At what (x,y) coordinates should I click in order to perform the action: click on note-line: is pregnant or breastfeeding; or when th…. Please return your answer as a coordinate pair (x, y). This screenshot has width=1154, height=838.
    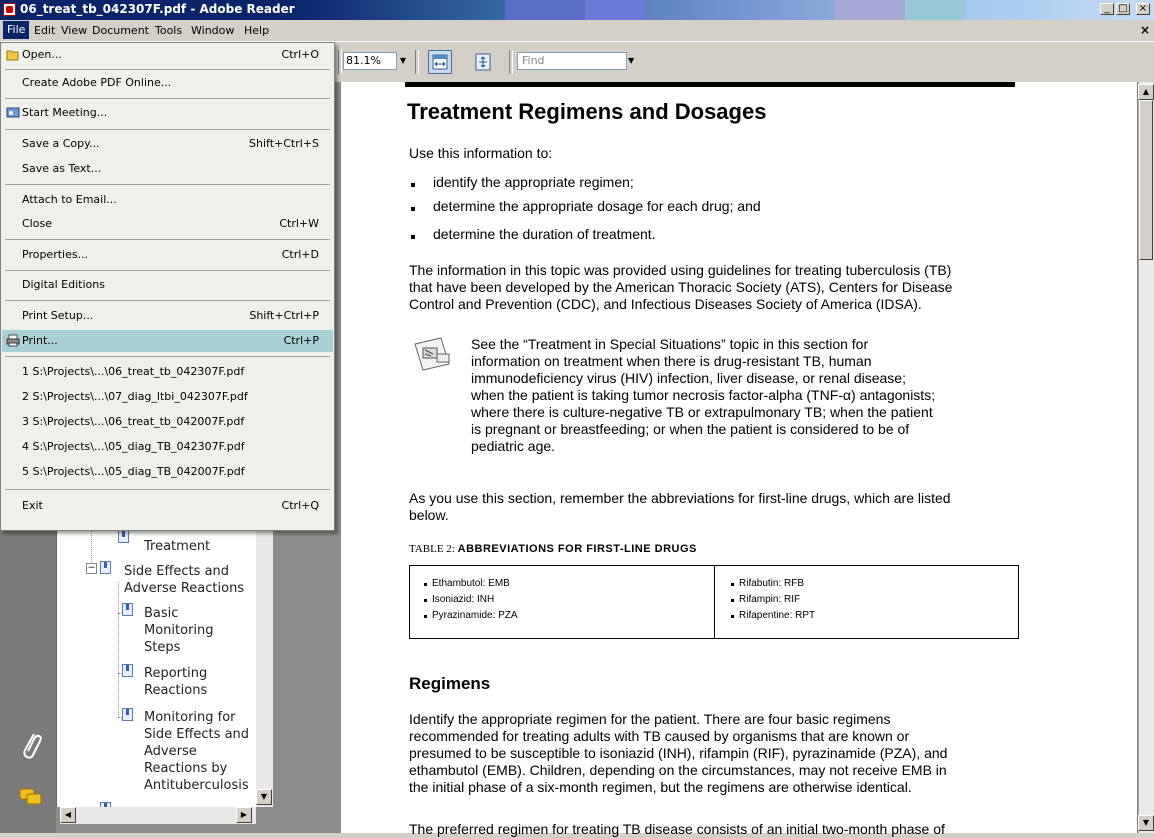
    Looking at the image, I should click on (690, 429).